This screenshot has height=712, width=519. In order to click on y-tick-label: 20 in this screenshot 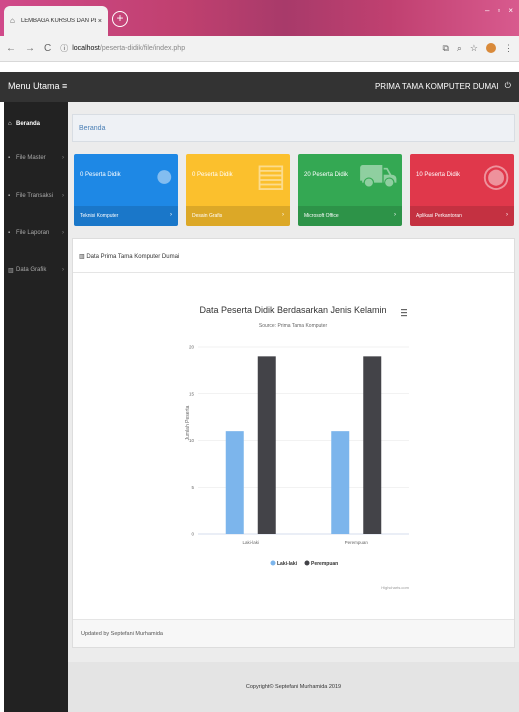, I will do `click(192, 347)`.